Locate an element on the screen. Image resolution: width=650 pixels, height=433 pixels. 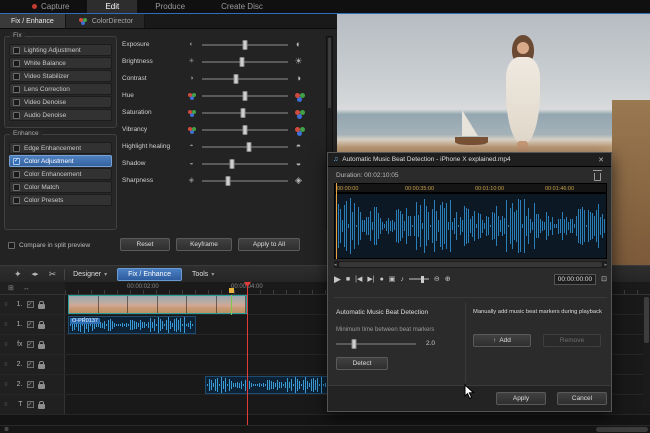
track-header-audio1: ≡ 1. is located at coordinates (32, 324).